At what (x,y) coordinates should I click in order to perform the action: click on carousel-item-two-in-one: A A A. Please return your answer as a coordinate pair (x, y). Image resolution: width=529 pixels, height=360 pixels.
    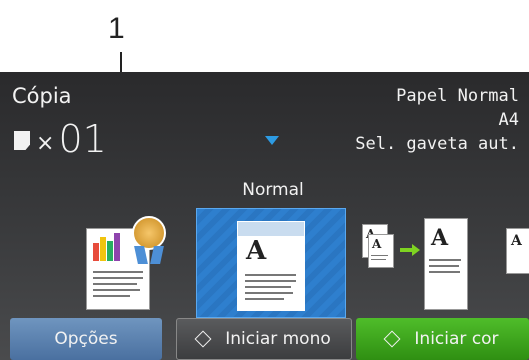
    Looking at the image, I should click on (416, 262).